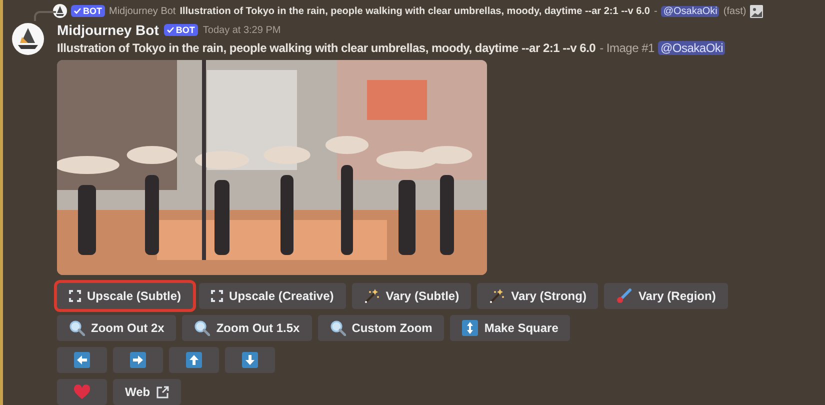 This screenshot has height=405, width=825. What do you see at coordinates (82, 392) in the screenshot?
I see `heart-icon` at bounding box center [82, 392].